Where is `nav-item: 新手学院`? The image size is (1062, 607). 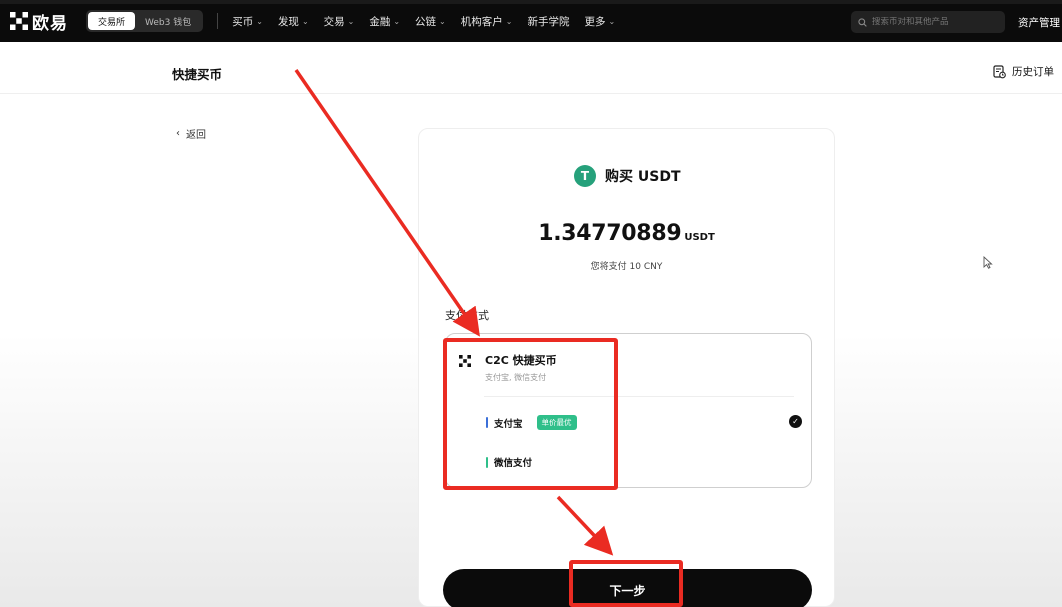
nav-item: 新手学院 is located at coordinates (548, 21).